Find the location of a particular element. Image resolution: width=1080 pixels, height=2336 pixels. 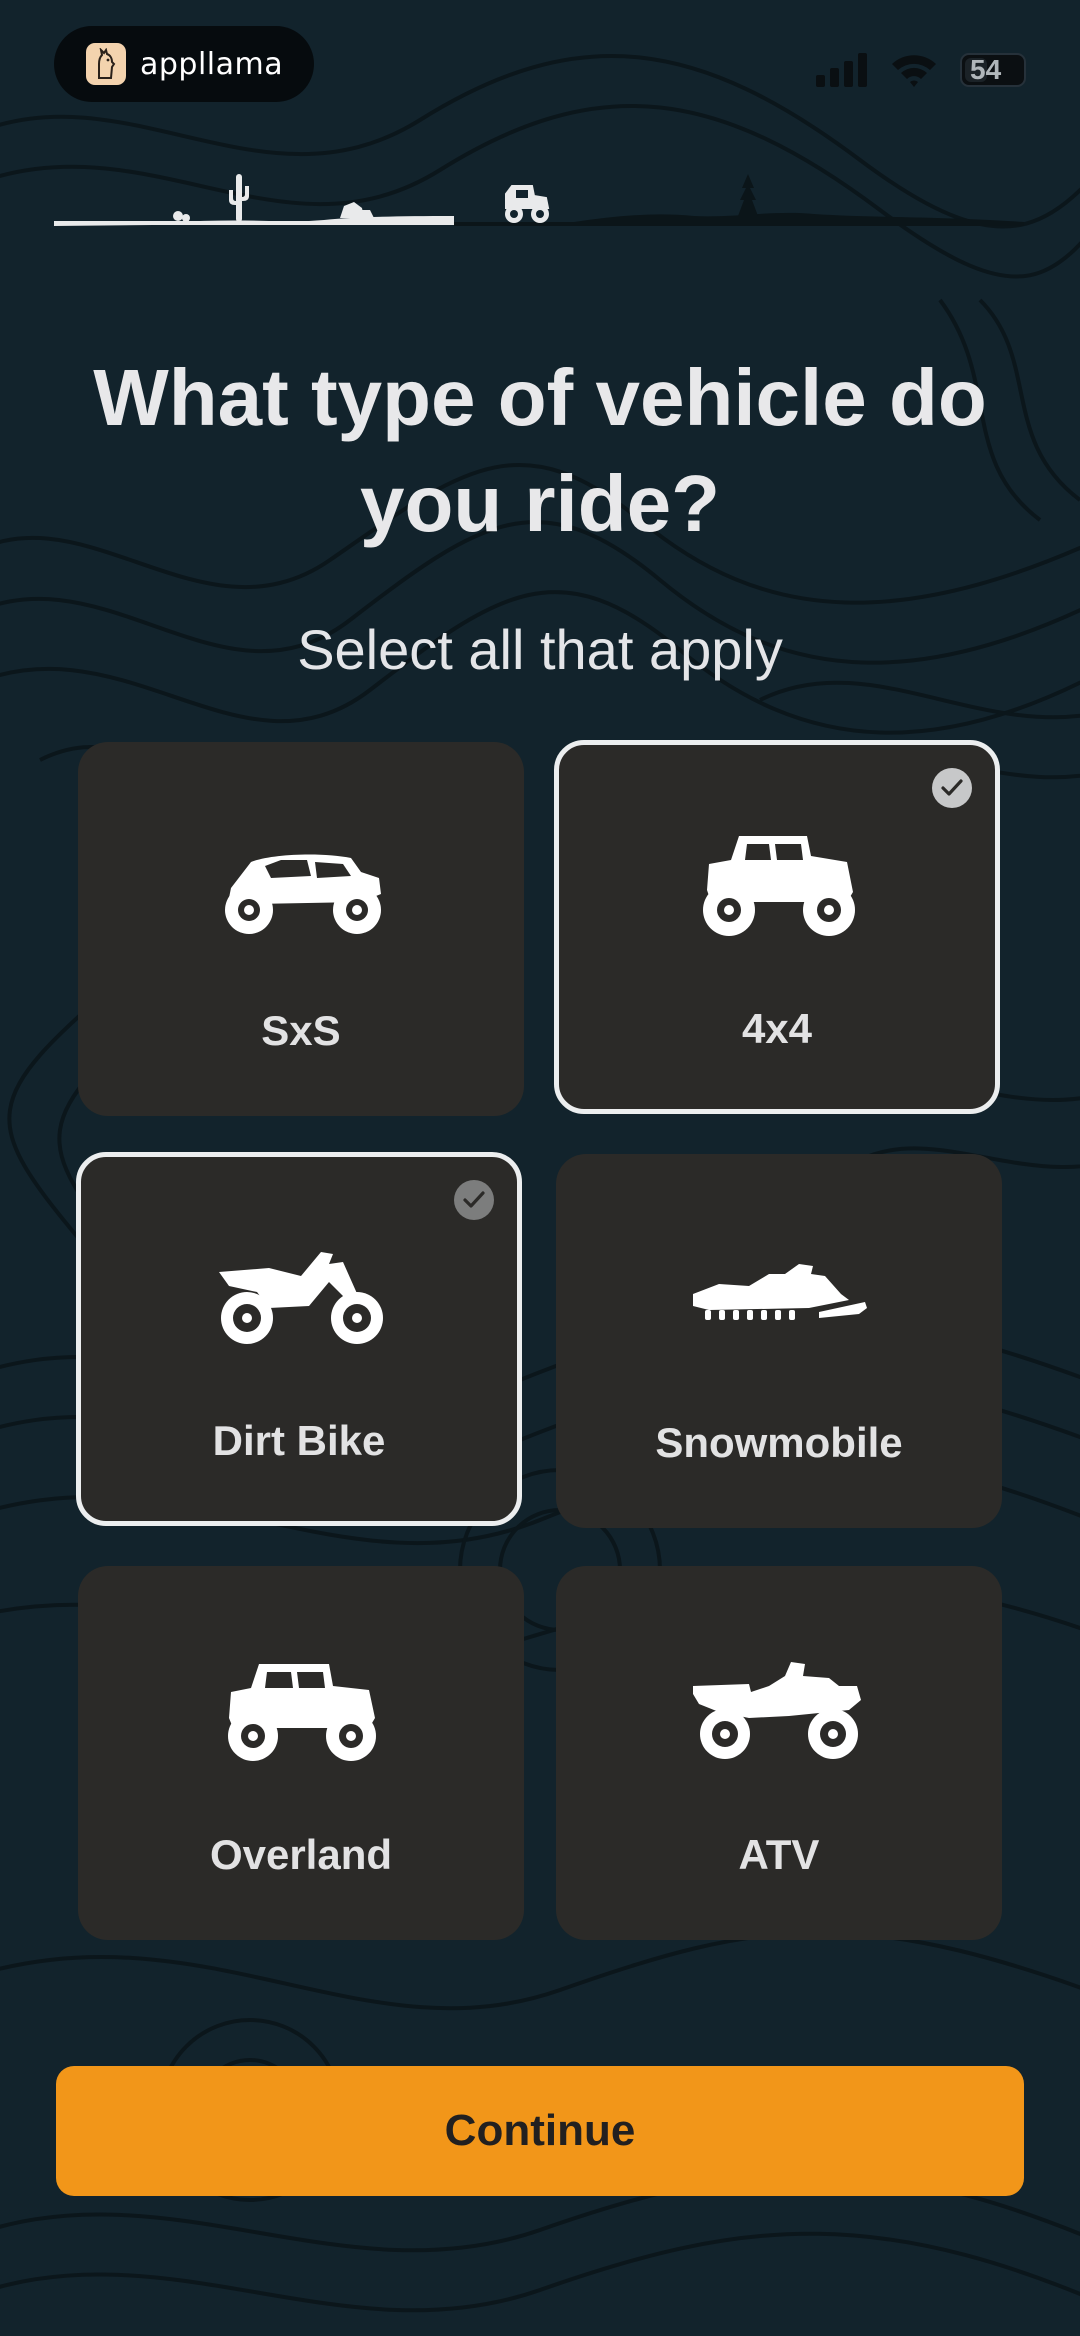

snowmobile-icon is located at coordinates (780, 1292).